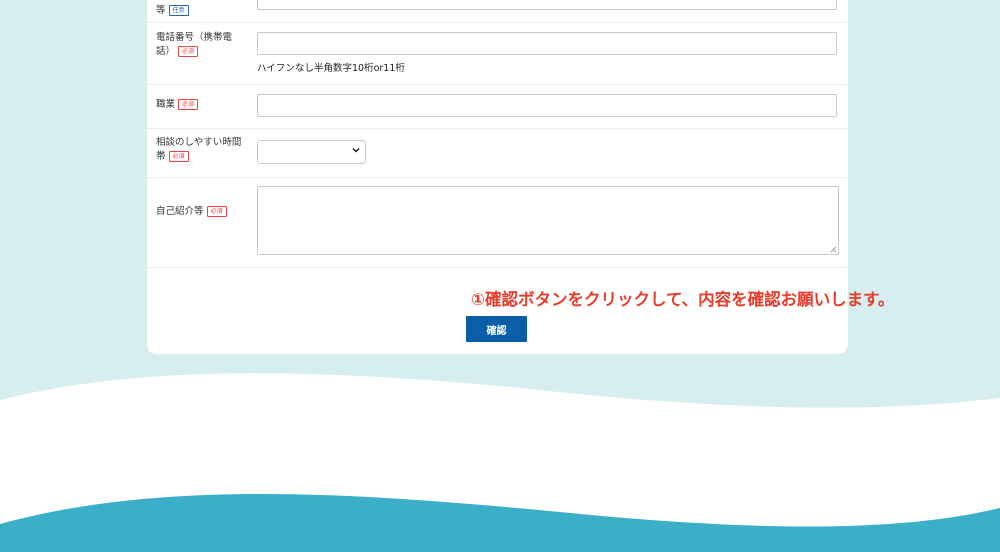 This screenshot has height=552, width=1000. I want to click on field-label: 自己紹介等 必須, so click(200, 212).